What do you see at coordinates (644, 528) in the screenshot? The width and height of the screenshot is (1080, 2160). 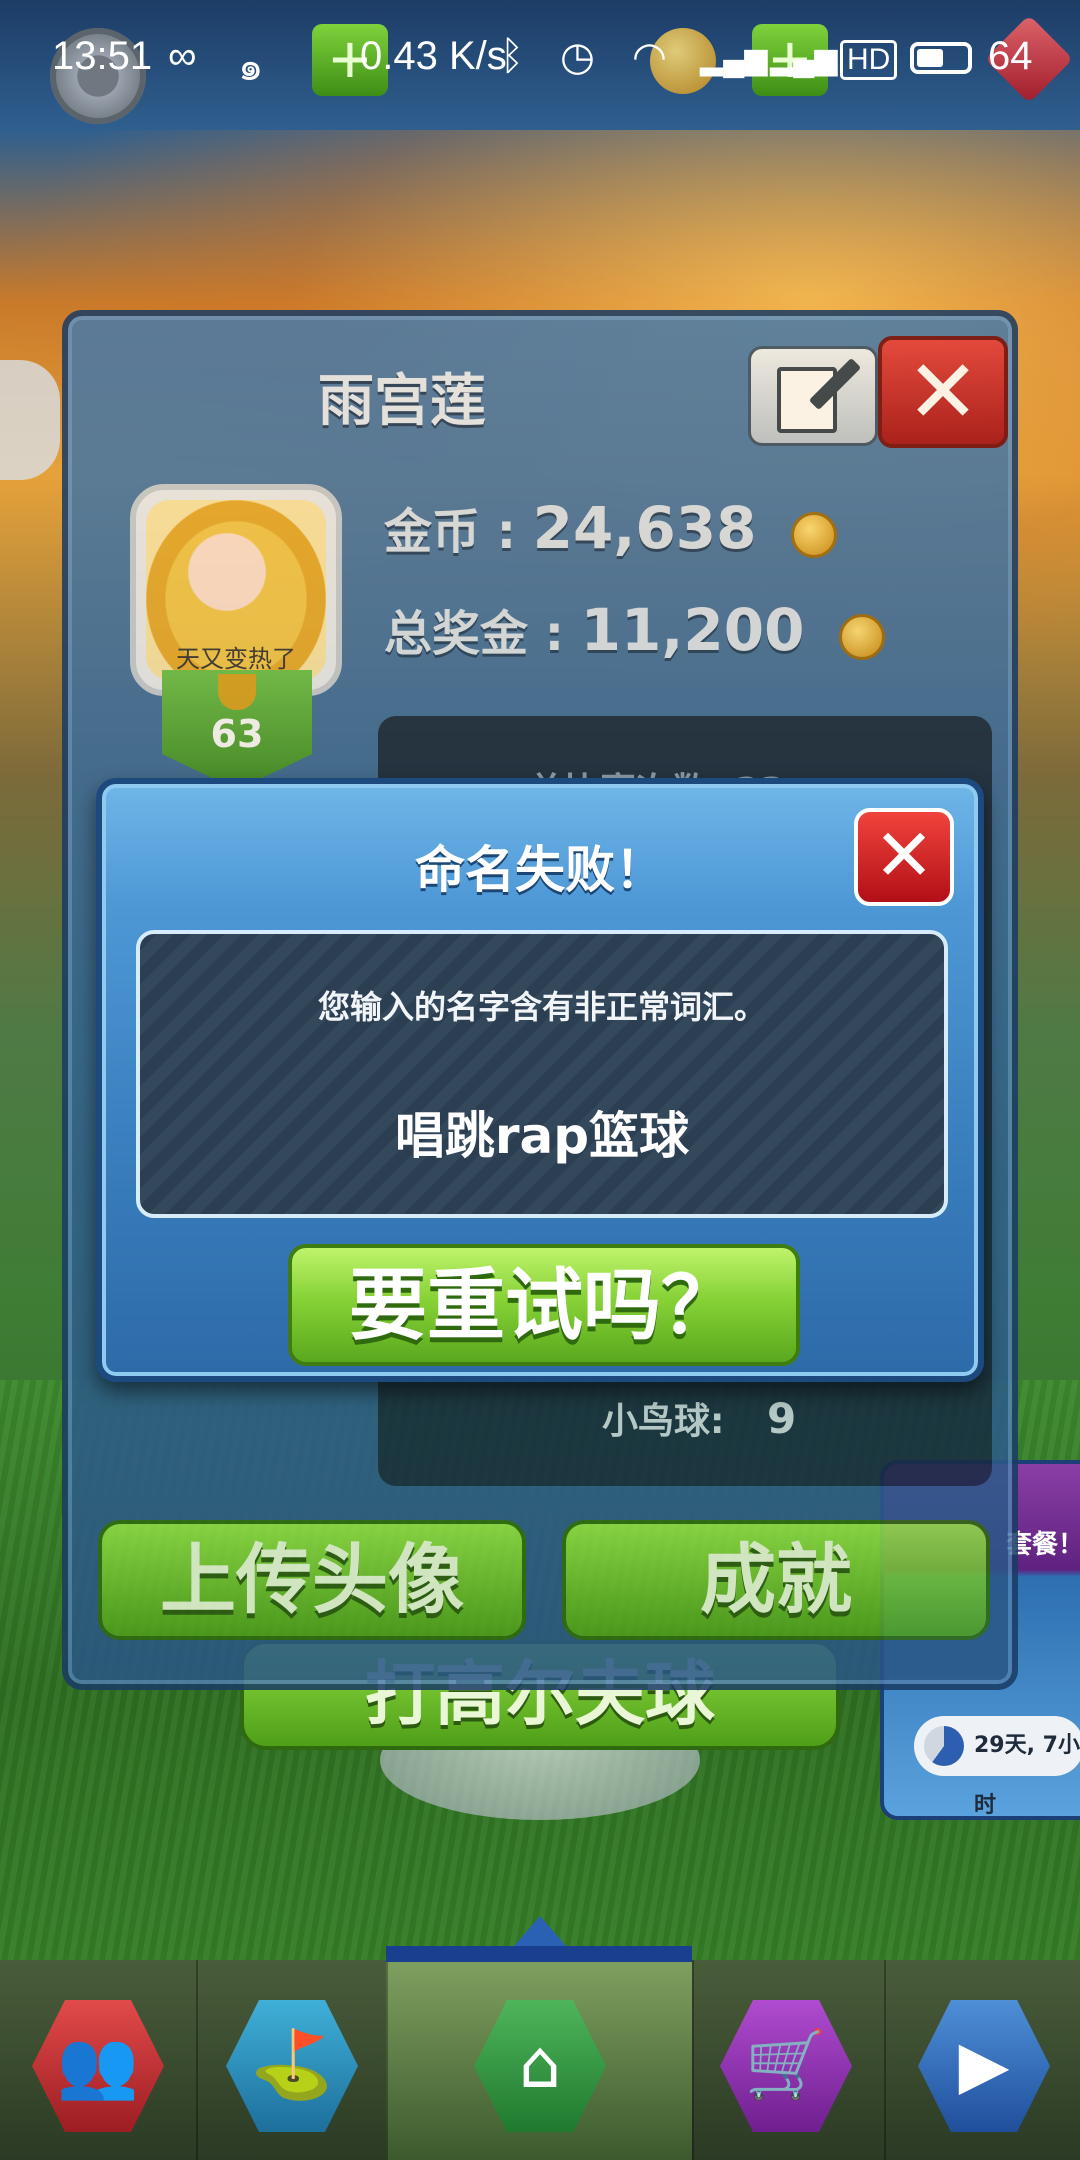 I see `coins-value: 24,638` at bounding box center [644, 528].